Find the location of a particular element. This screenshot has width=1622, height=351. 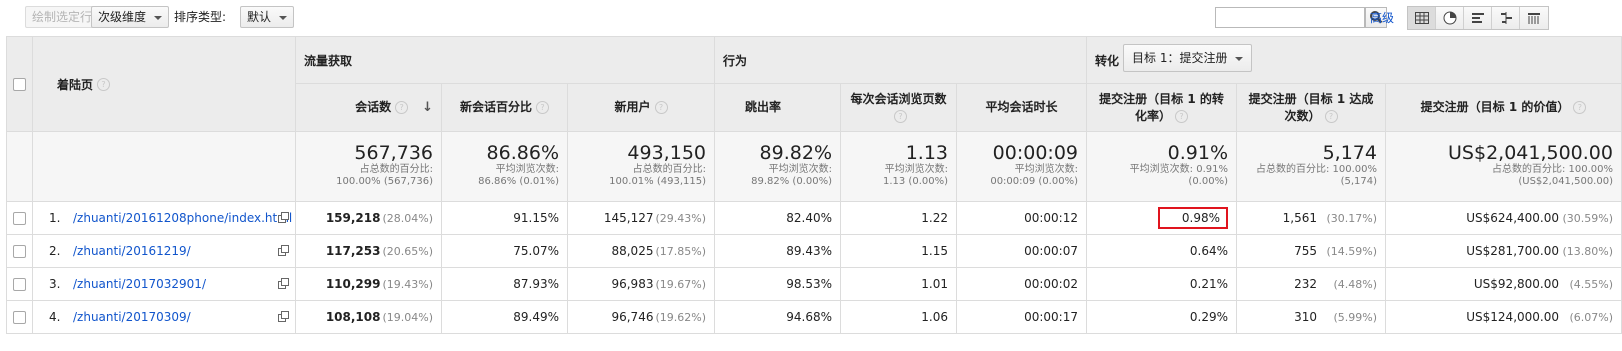

total-new-users: 493,150 占总数的百分比: 100.01% (493,115) is located at coordinates (641, 167).